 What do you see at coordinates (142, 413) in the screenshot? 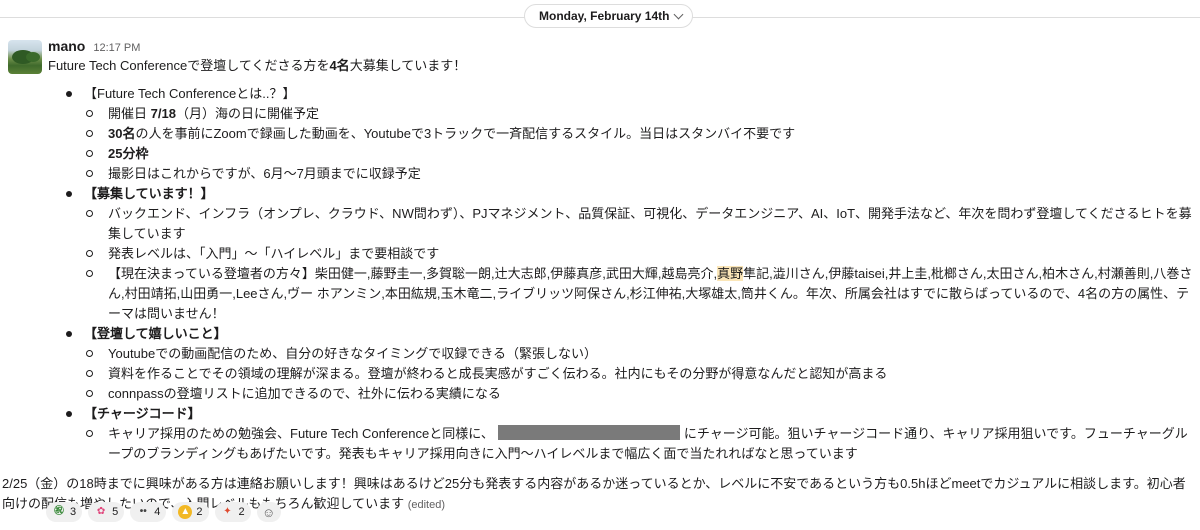
I see `section-heading: 【チャージコード】` at bounding box center [142, 413].